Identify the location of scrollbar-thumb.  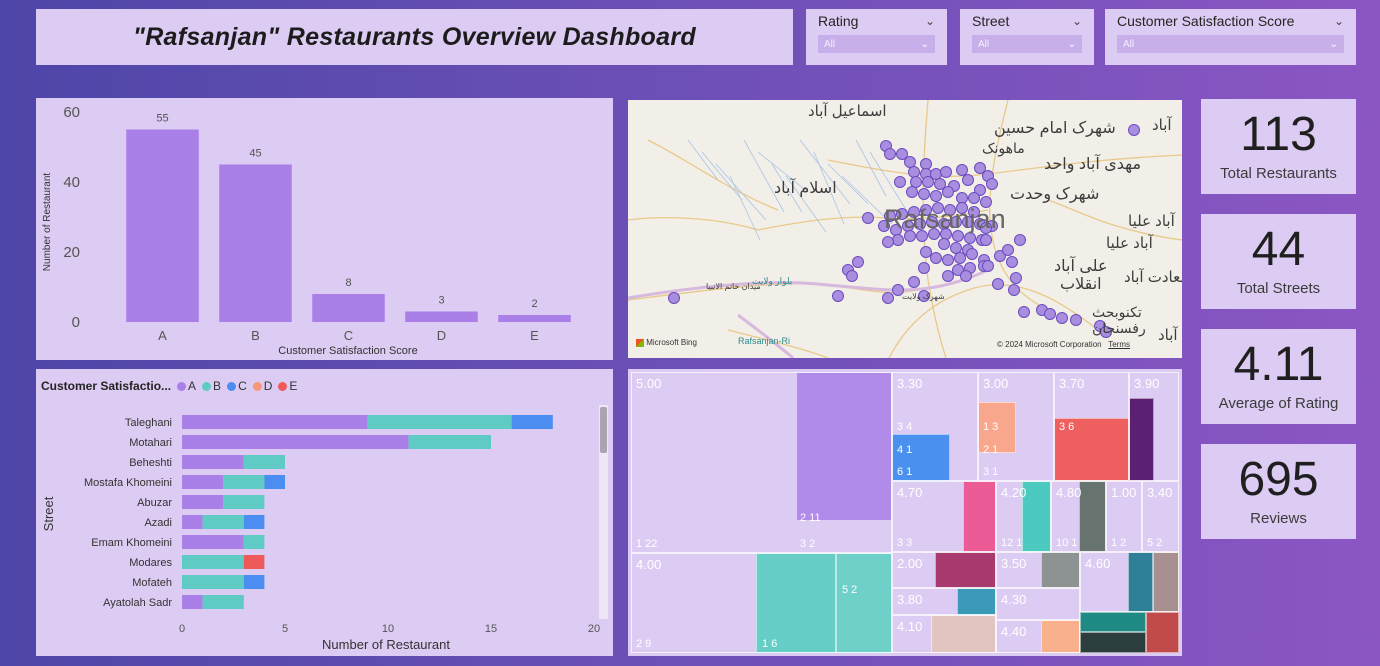
(603, 430).